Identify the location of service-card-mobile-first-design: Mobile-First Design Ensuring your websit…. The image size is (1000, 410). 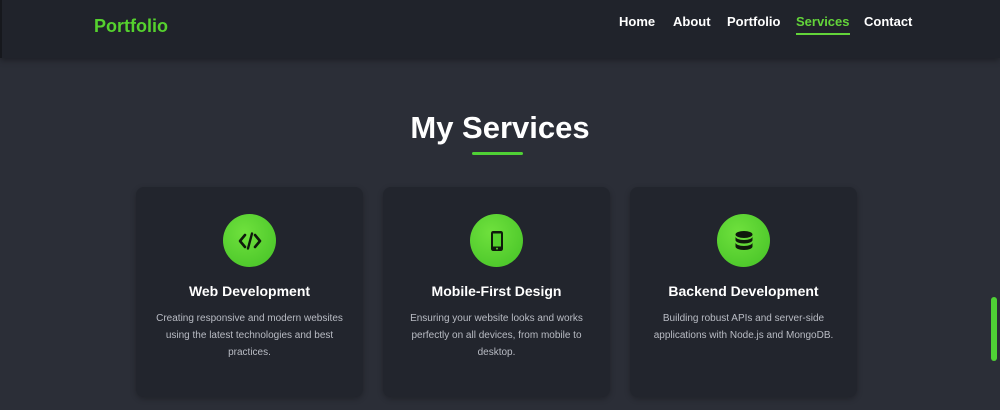
(496, 292).